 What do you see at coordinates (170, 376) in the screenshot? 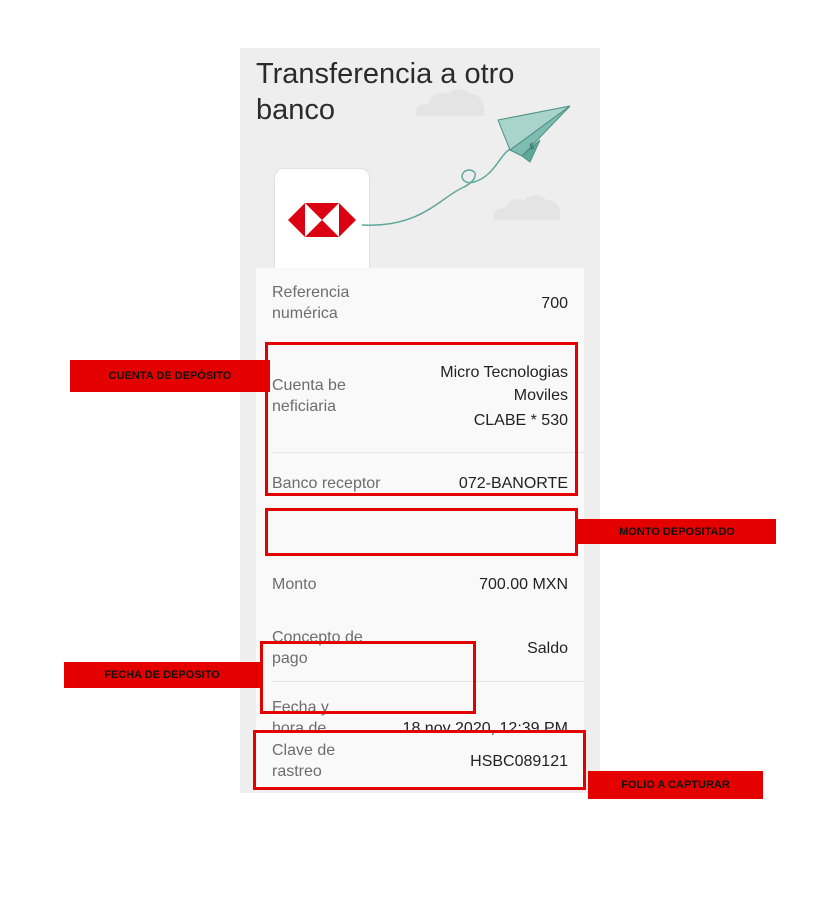
I see `annotation-cuenta-tag: CUENTA DE DEPÓSITO` at bounding box center [170, 376].